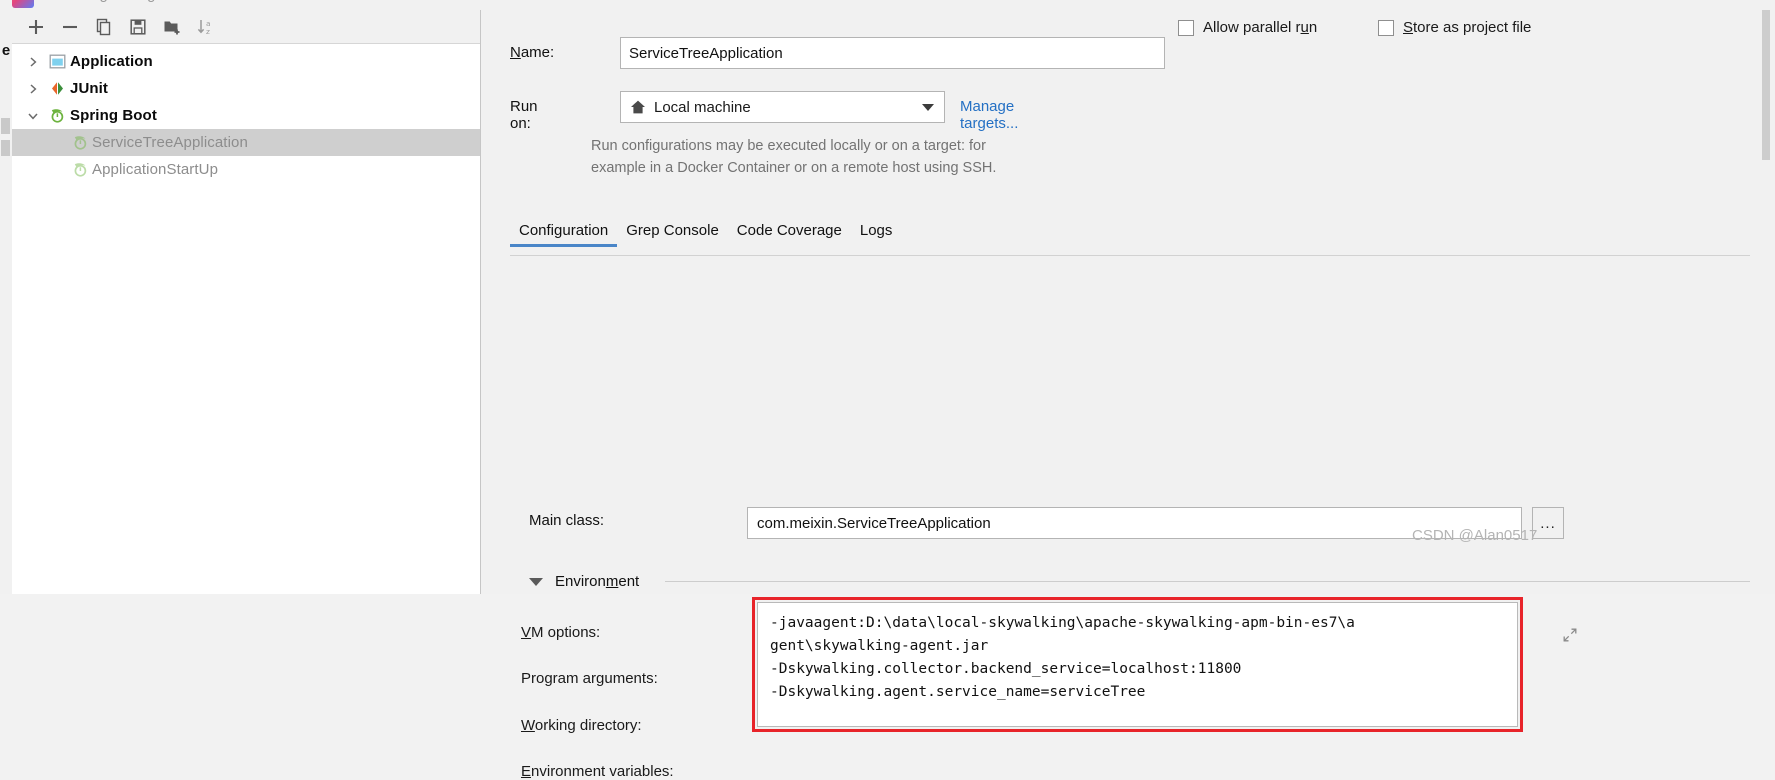  What do you see at coordinates (567, 520) in the screenshot?
I see `main-class-label: Main class:` at bounding box center [567, 520].